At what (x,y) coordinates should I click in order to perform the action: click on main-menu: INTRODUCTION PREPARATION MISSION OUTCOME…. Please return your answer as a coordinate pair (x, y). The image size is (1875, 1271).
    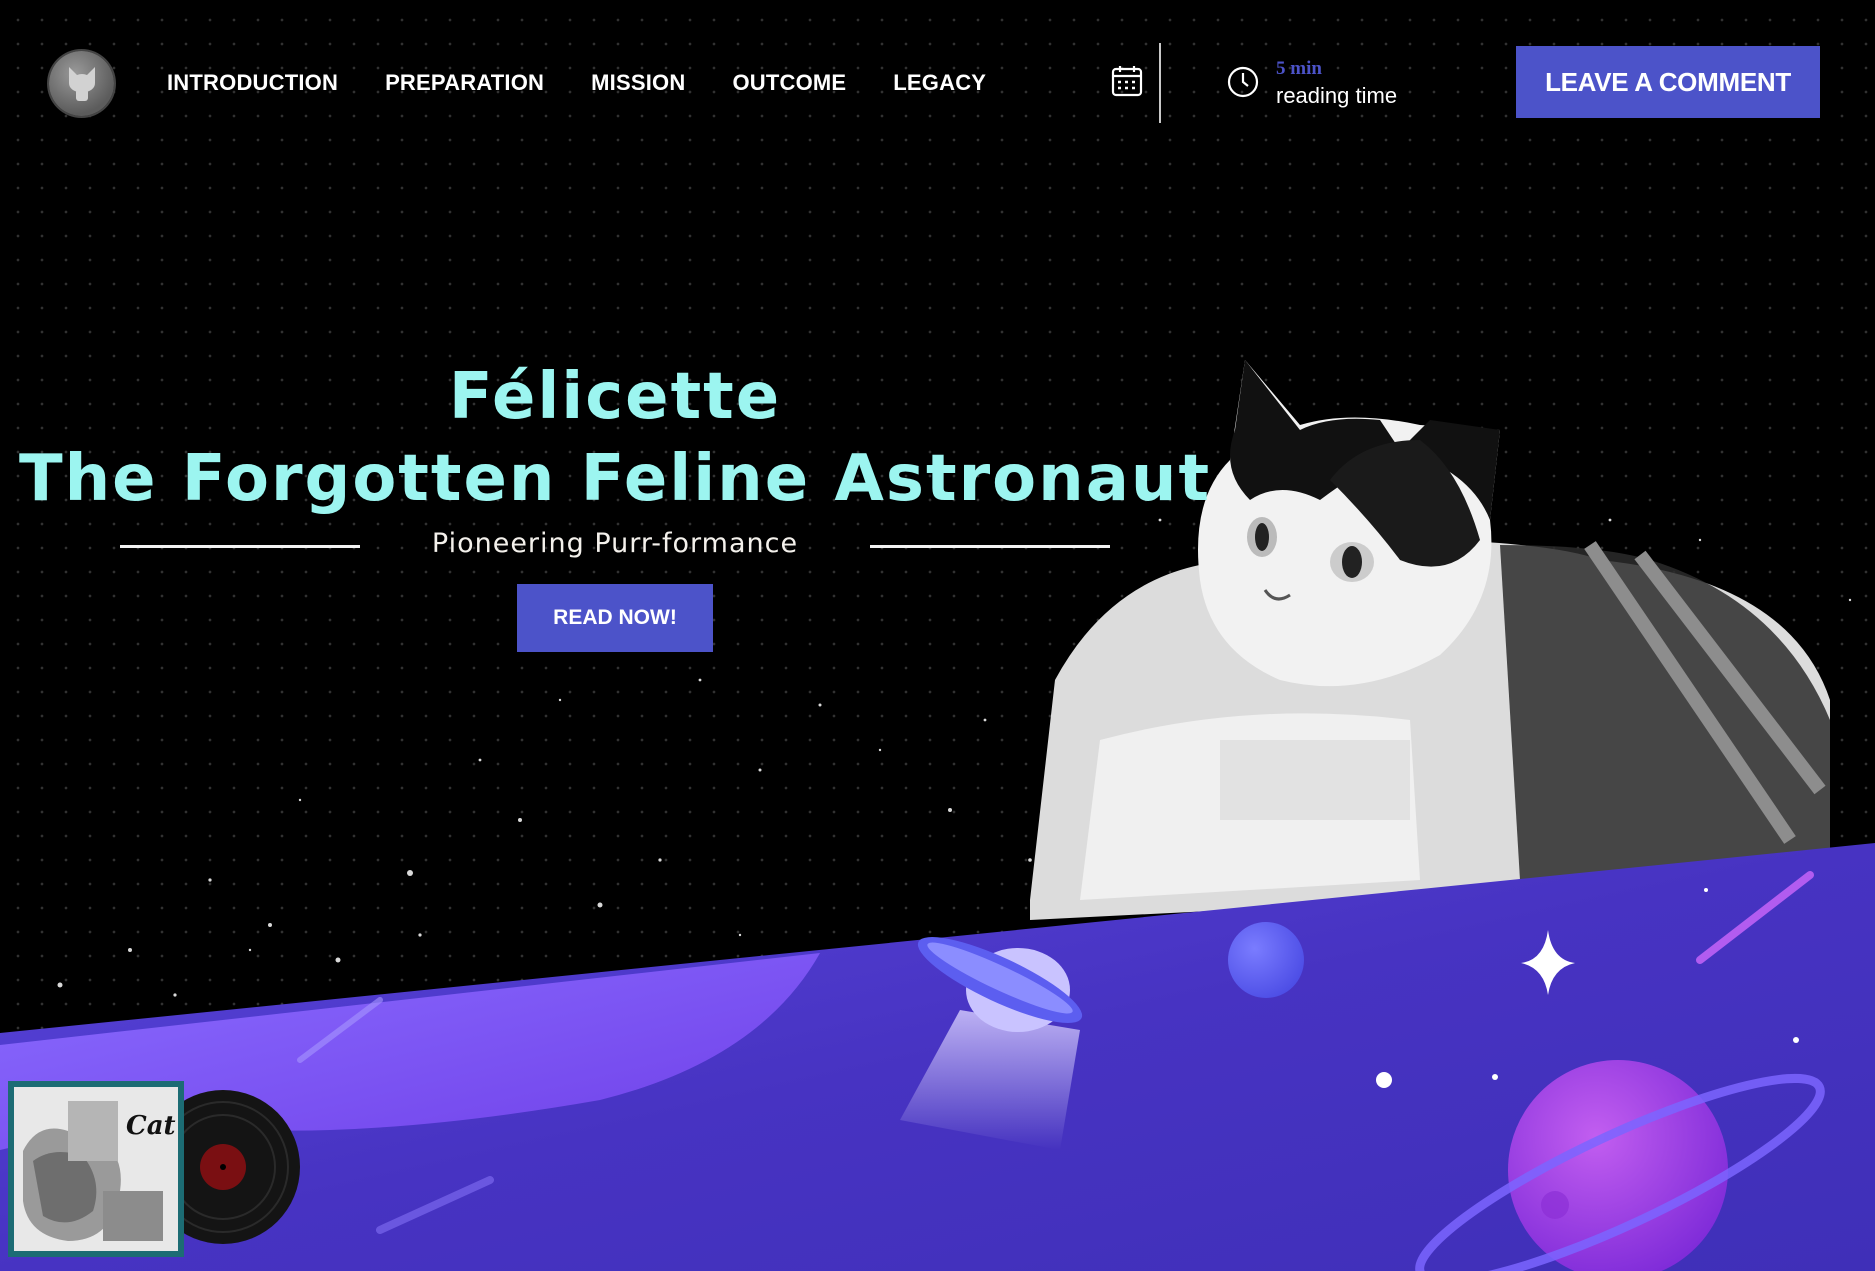
    Looking at the image, I should click on (600, 83).